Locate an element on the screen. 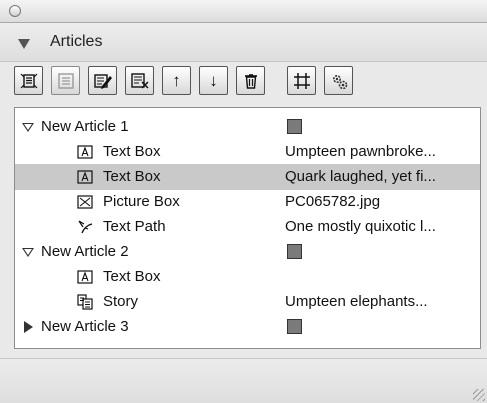  edit-article-button is located at coordinates (102, 80).